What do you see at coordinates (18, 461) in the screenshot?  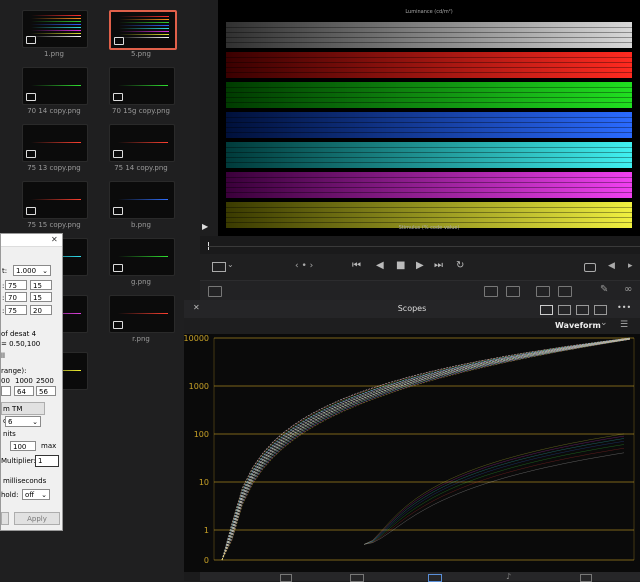 I see `multiplier-label: Multiplier:` at bounding box center [18, 461].